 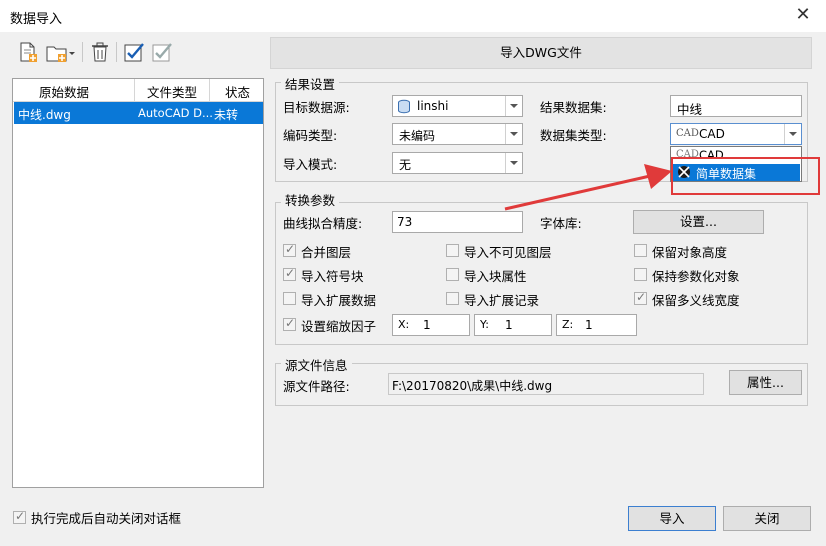 I want to click on cad-icon: CAD, so click(x=687, y=133).